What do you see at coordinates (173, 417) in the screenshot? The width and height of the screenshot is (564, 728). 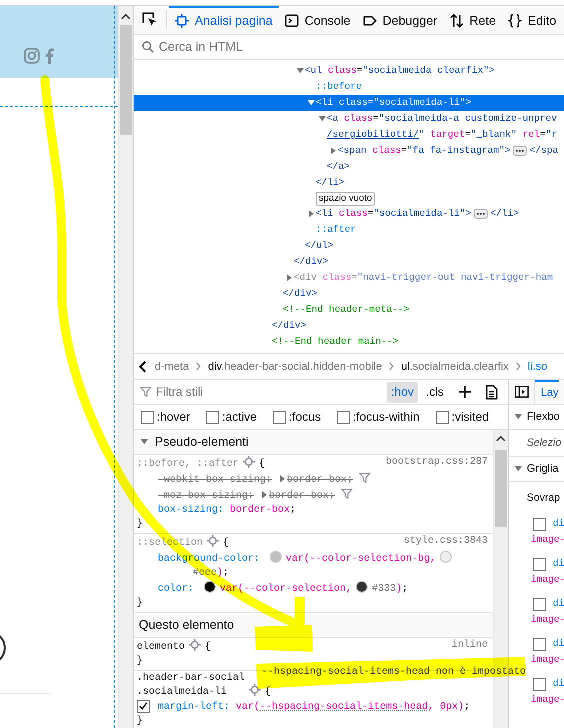 I see `checkbox-label: :hover` at bounding box center [173, 417].